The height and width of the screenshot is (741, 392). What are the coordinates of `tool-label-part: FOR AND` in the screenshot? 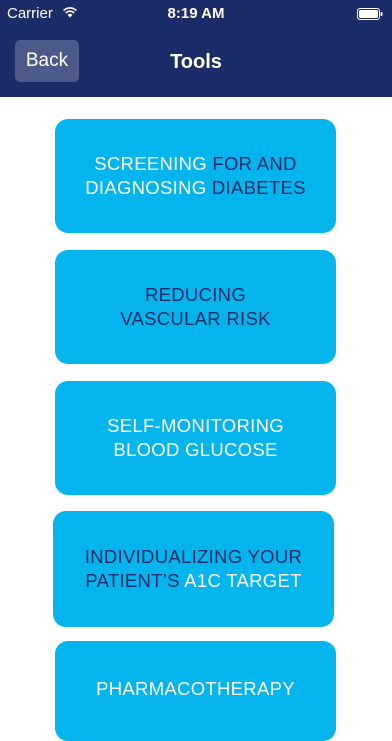 It's located at (251, 163).